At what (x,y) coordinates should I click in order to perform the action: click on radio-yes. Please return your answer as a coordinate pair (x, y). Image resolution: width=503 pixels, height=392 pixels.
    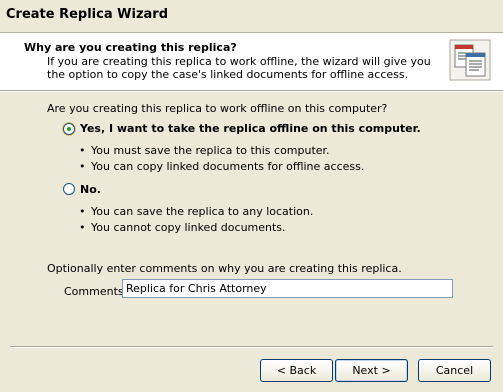
    Looking at the image, I should click on (69, 129).